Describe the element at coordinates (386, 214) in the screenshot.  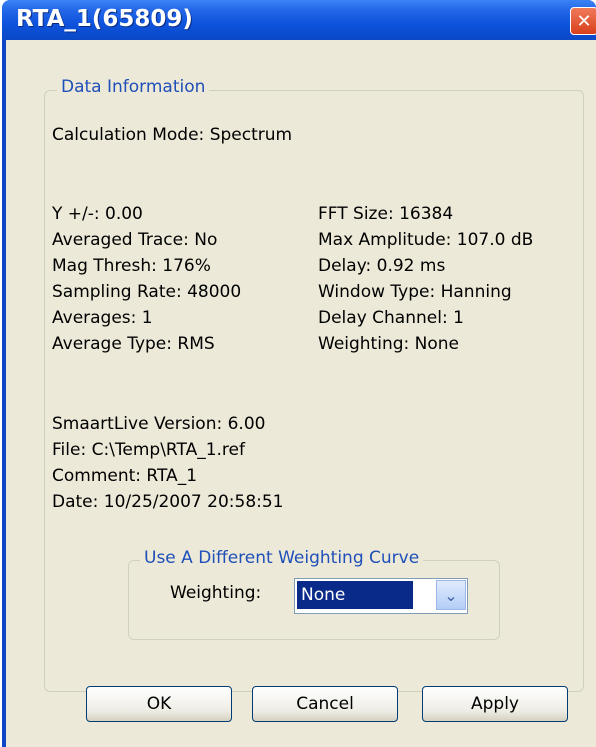
I see `info-right-0: FFT Size: 16384` at that location.